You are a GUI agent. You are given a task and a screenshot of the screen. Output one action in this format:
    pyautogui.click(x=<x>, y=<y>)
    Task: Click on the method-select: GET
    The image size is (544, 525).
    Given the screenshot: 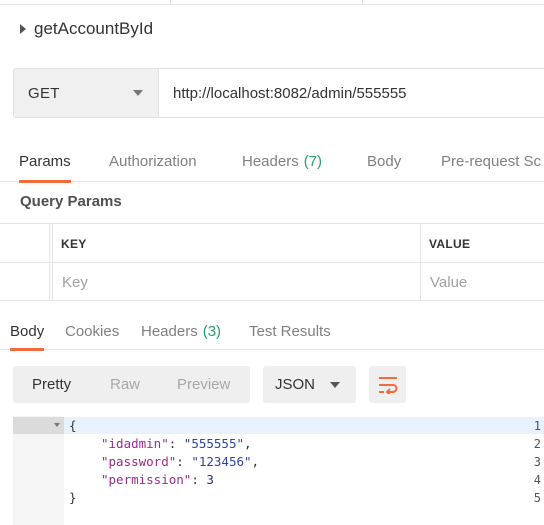 What is the action you would take?
    pyautogui.click(x=86, y=93)
    